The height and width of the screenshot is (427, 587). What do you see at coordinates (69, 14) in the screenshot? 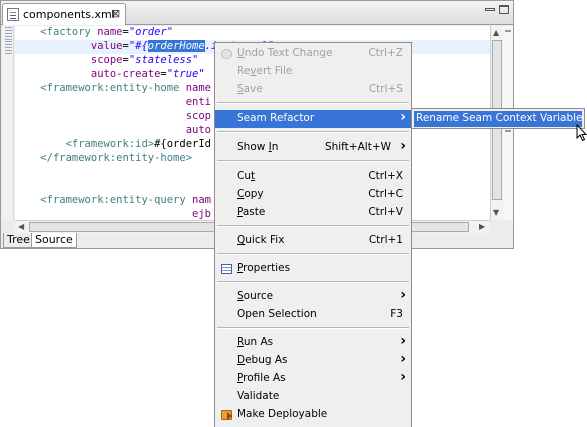
I see `editor-tab-title: components.xml` at bounding box center [69, 14].